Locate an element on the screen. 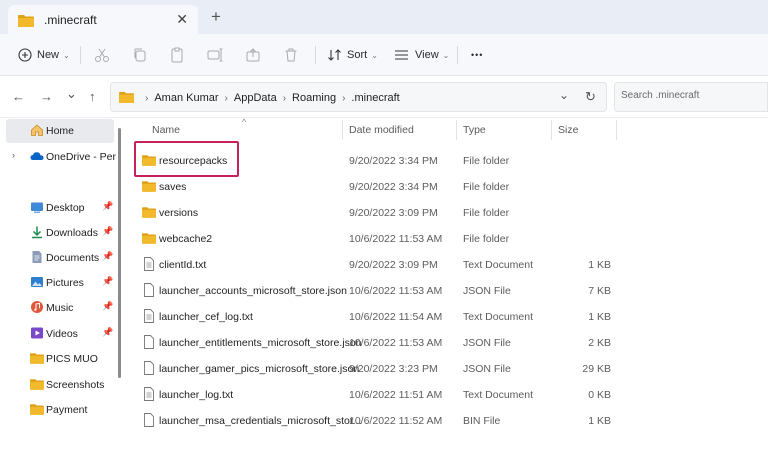  back-button: ← is located at coordinates (18, 96).